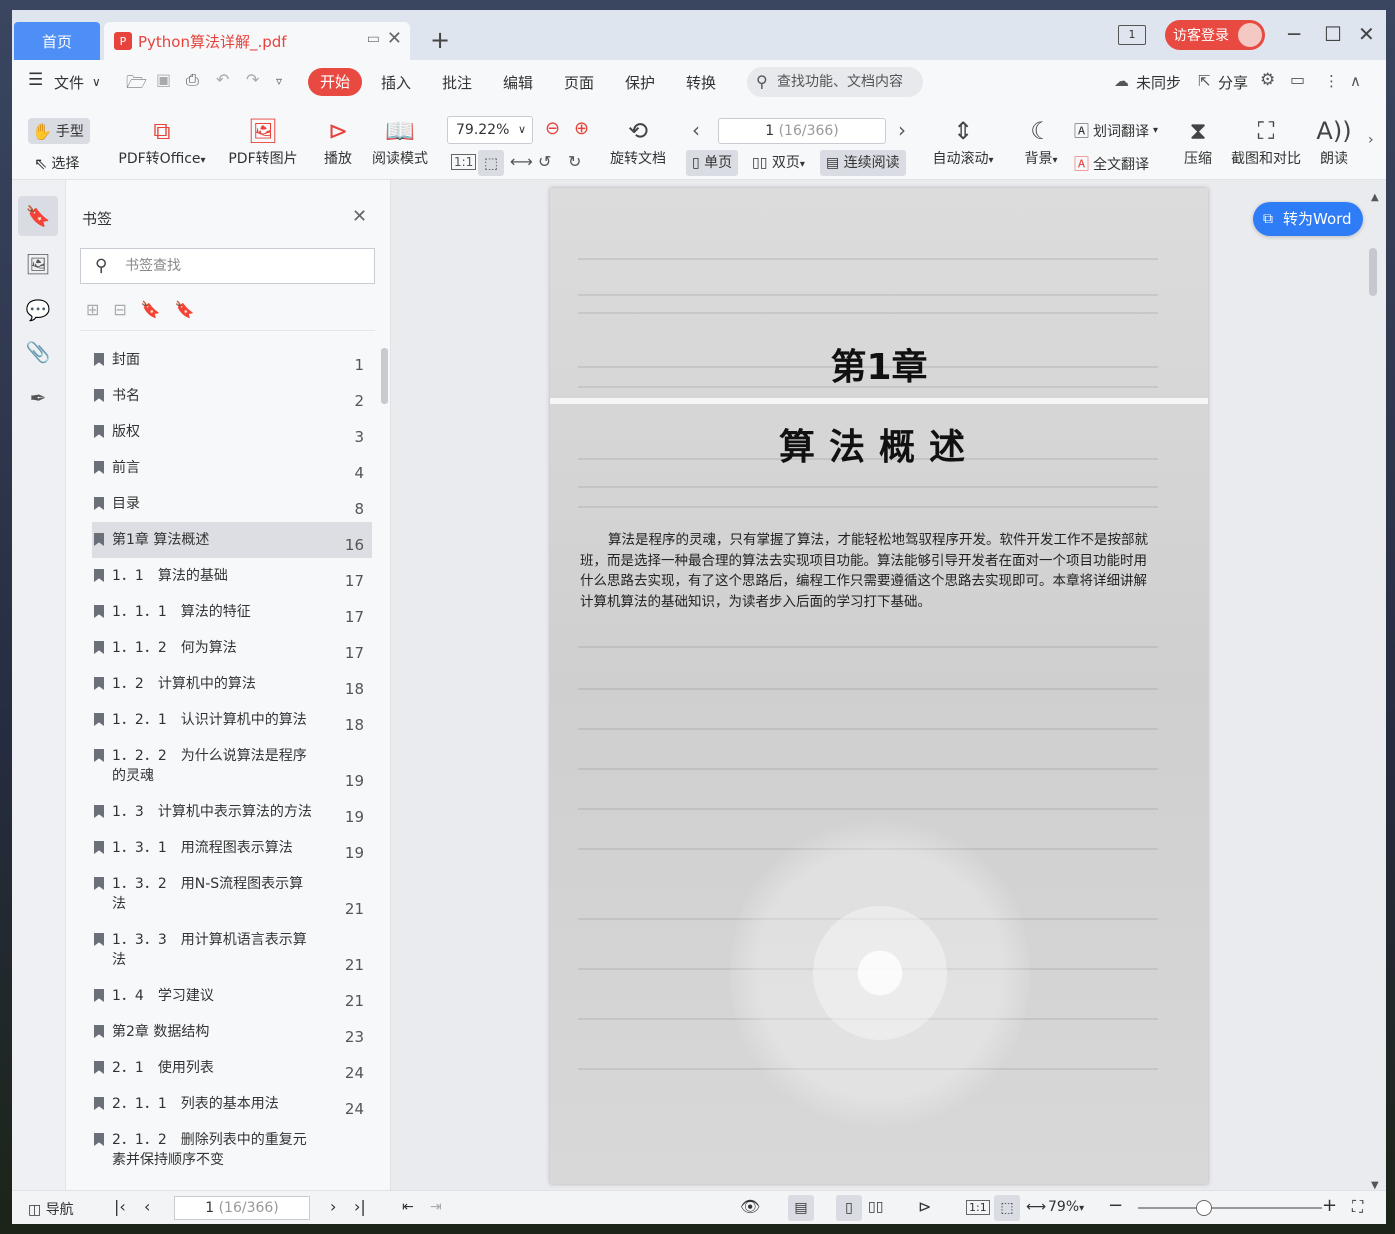 This screenshot has height=1234, width=1395. I want to click on word-translate-button: 🄰 划词翻译 ▾, so click(1116, 130).